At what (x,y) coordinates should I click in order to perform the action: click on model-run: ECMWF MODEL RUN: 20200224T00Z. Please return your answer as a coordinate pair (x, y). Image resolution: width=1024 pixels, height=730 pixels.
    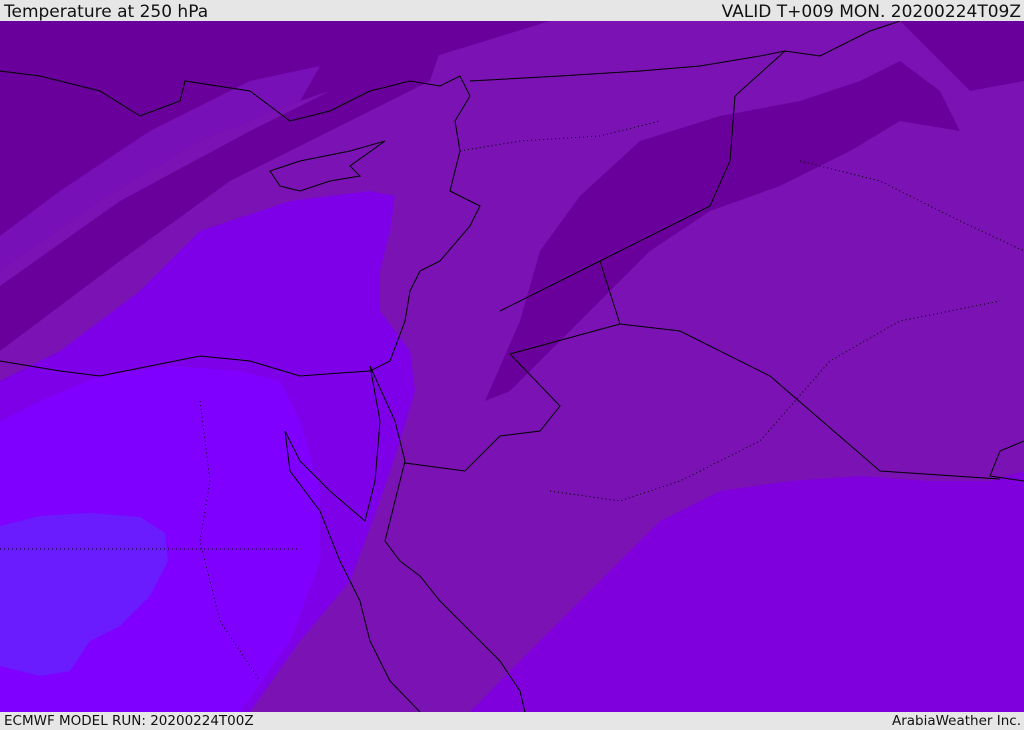
    Looking at the image, I should click on (129, 721).